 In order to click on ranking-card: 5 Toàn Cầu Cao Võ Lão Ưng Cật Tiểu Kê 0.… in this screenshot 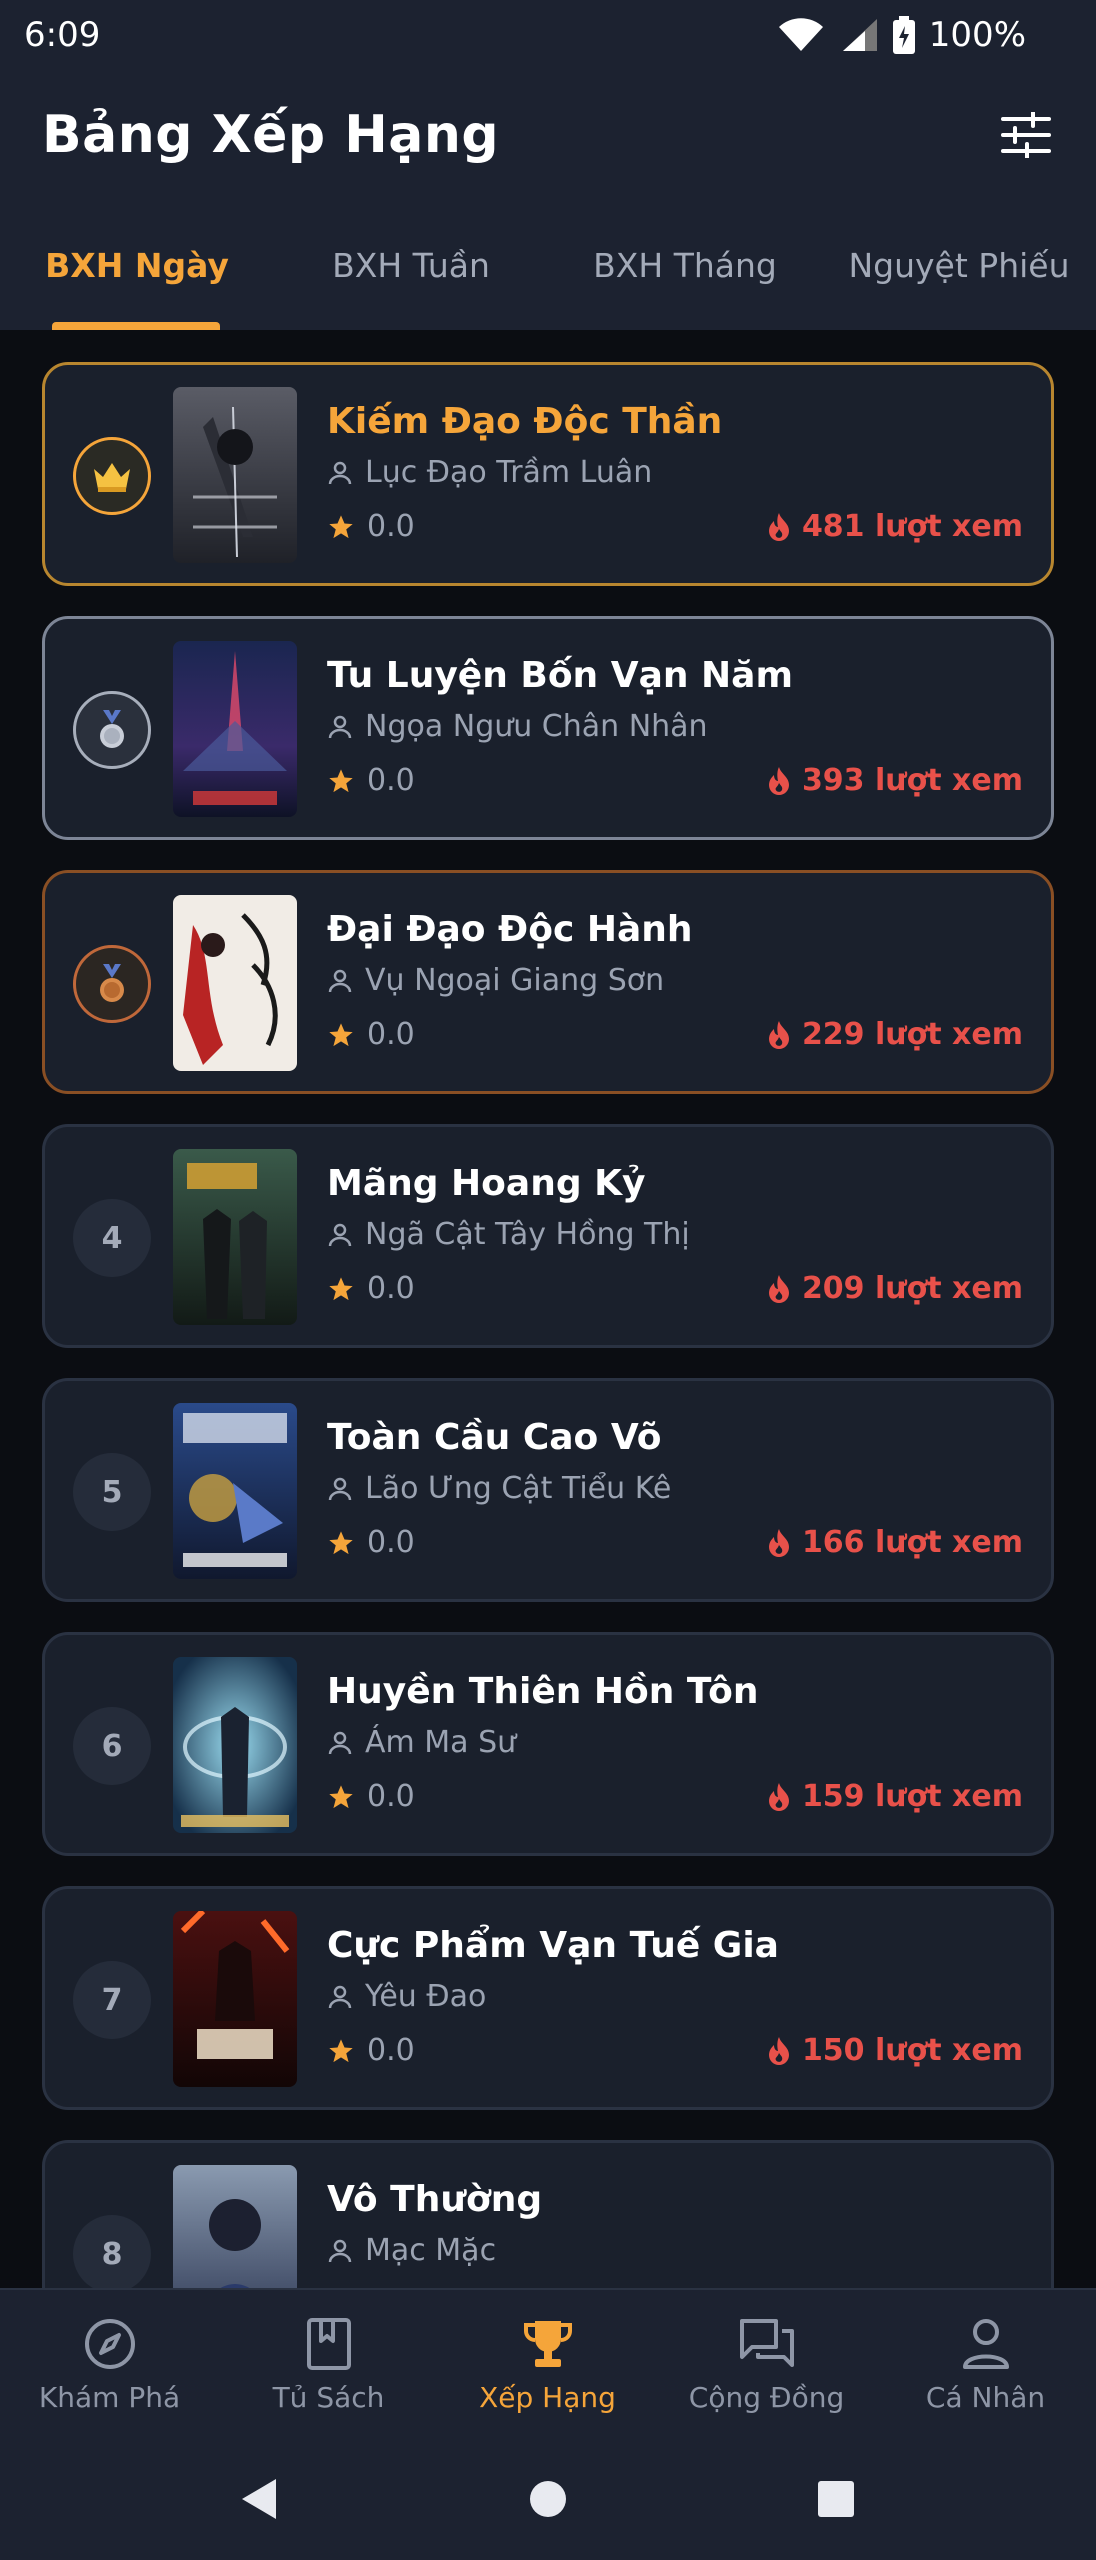, I will do `click(548, 1490)`.